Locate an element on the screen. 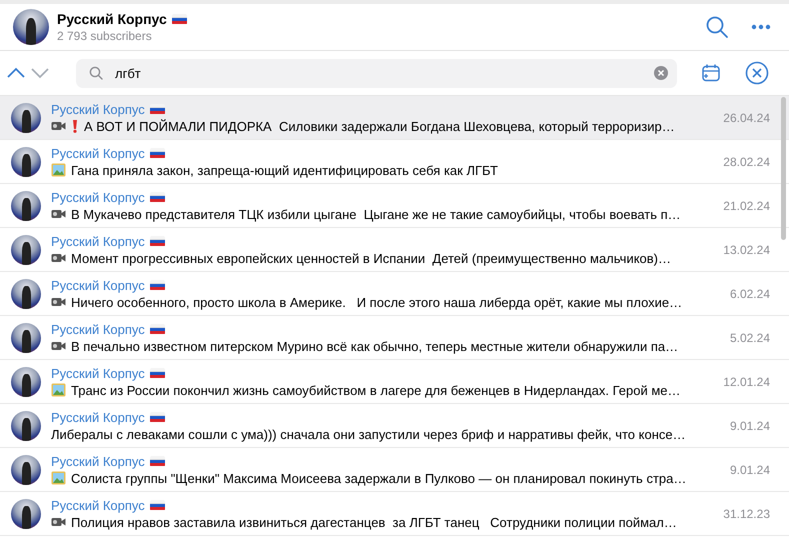 This screenshot has width=789, height=544. search-result-item: Русский Корпус А ВОТ И ПОЙМАЛИ ПИДОРКА Силовики задержали Богдана Шеховцева, который терроризир… 26.04.24 is located at coordinates (394, 118).